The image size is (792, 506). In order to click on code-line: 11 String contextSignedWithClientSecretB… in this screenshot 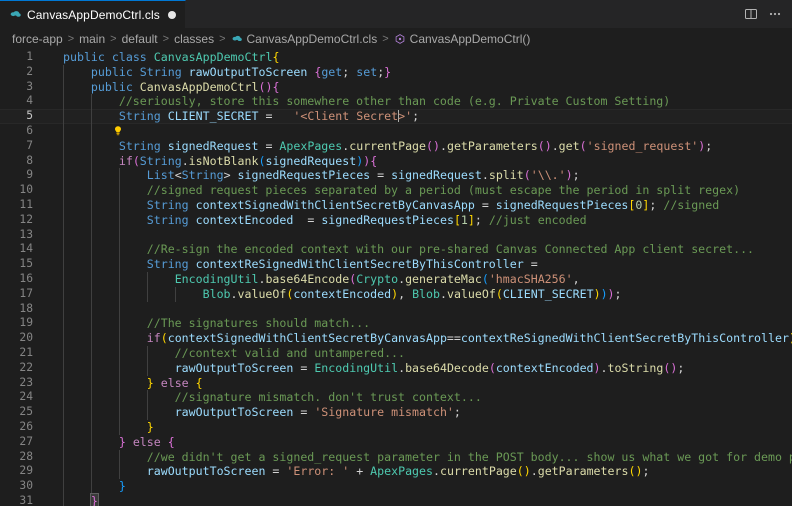, I will do `click(396, 205)`.